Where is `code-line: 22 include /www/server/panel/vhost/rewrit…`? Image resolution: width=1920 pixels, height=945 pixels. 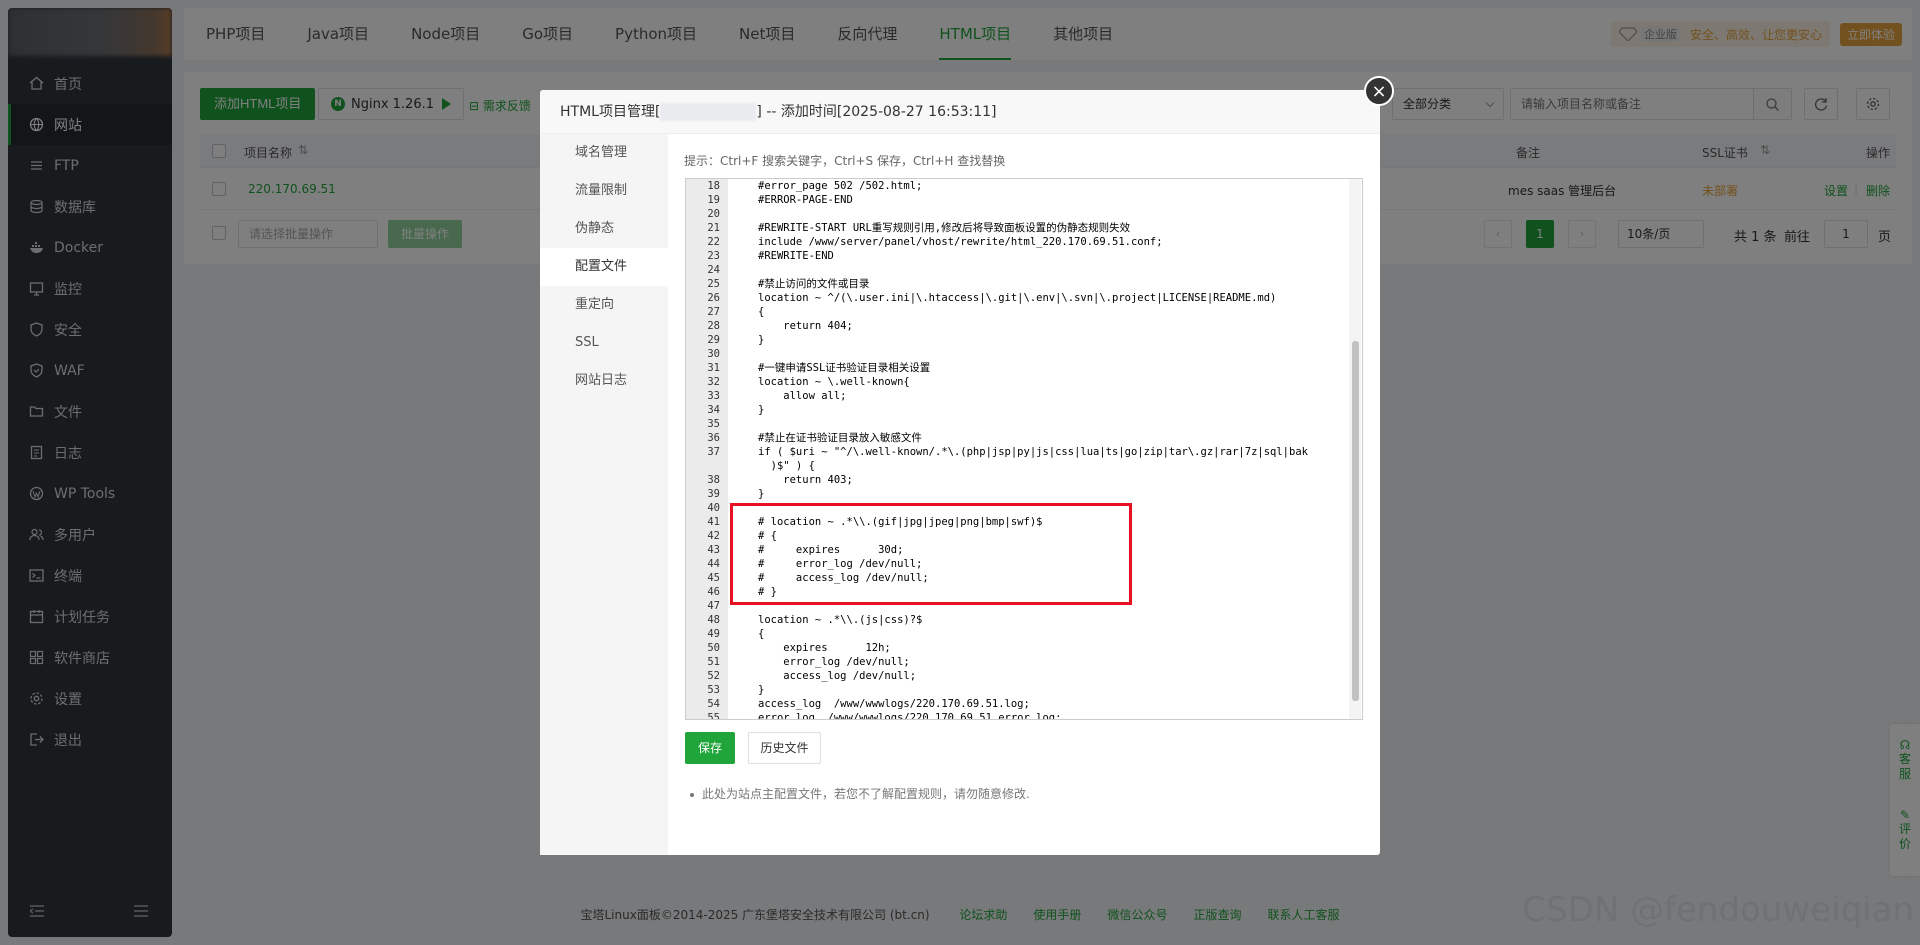 code-line: 22 include /www/server/panel/vhost/rewrit… is located at coordinates (1018, 242).